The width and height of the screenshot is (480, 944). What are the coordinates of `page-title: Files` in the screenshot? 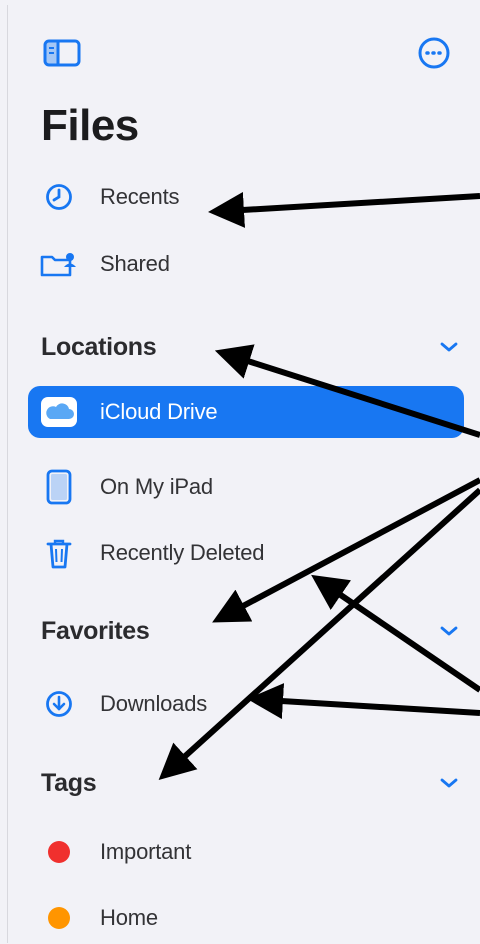 It's located at (90, 125).